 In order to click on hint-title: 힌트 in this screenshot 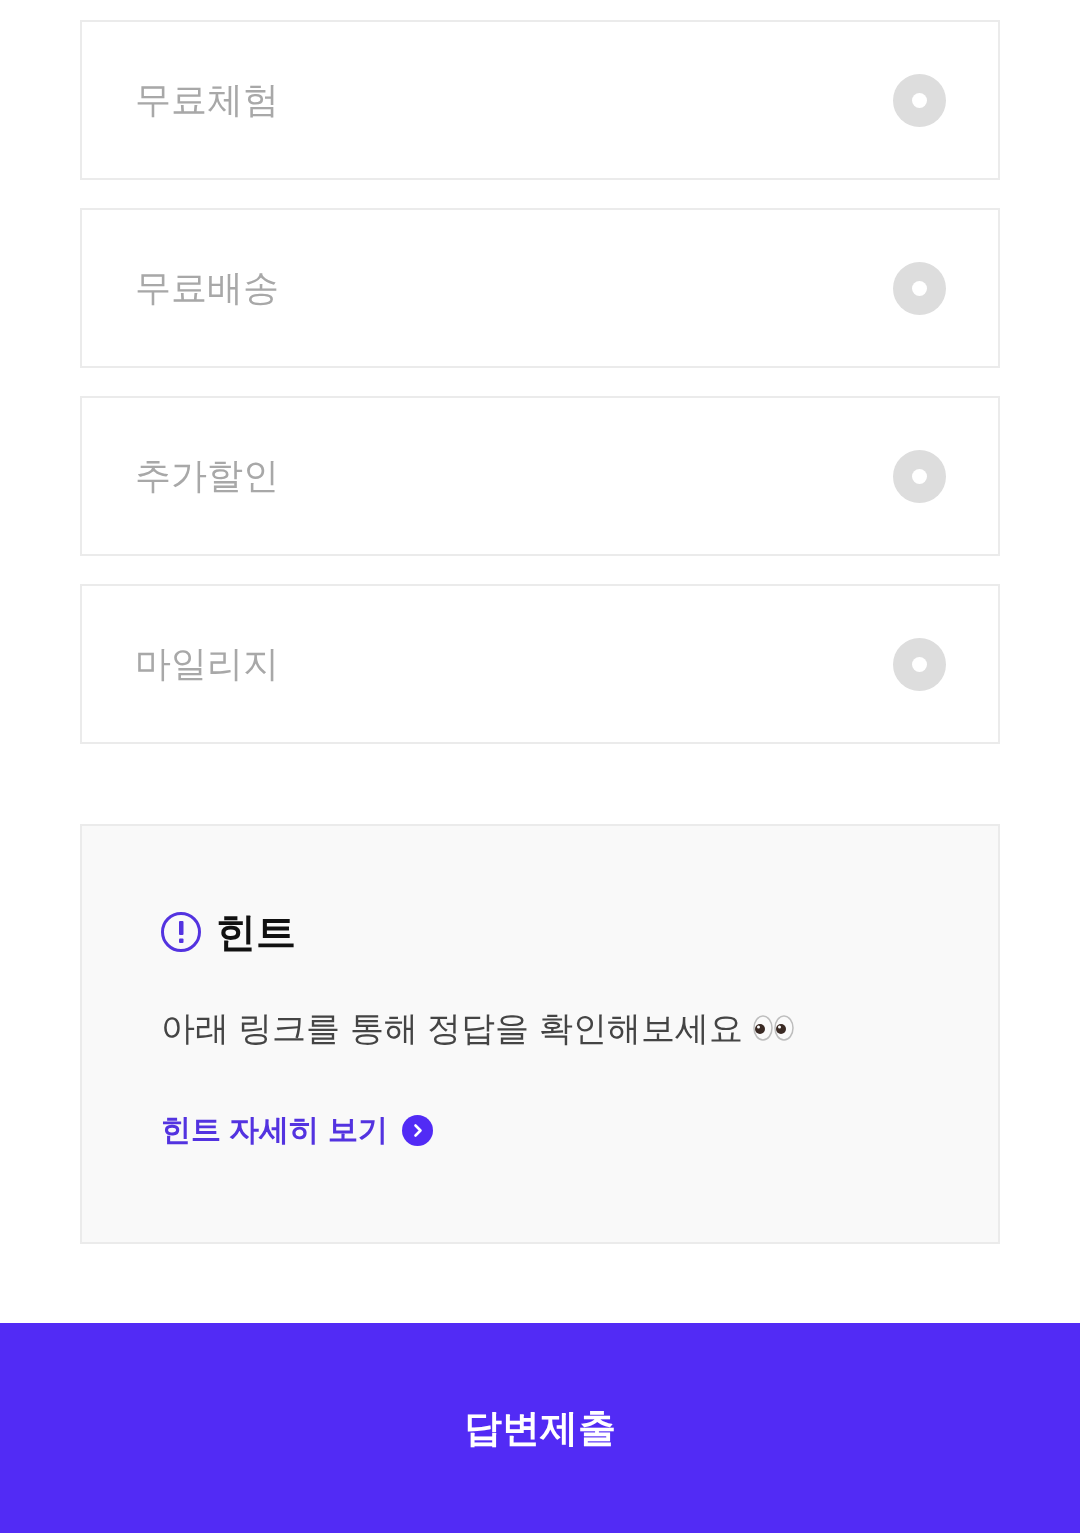, I will do `click(256, 932)`.